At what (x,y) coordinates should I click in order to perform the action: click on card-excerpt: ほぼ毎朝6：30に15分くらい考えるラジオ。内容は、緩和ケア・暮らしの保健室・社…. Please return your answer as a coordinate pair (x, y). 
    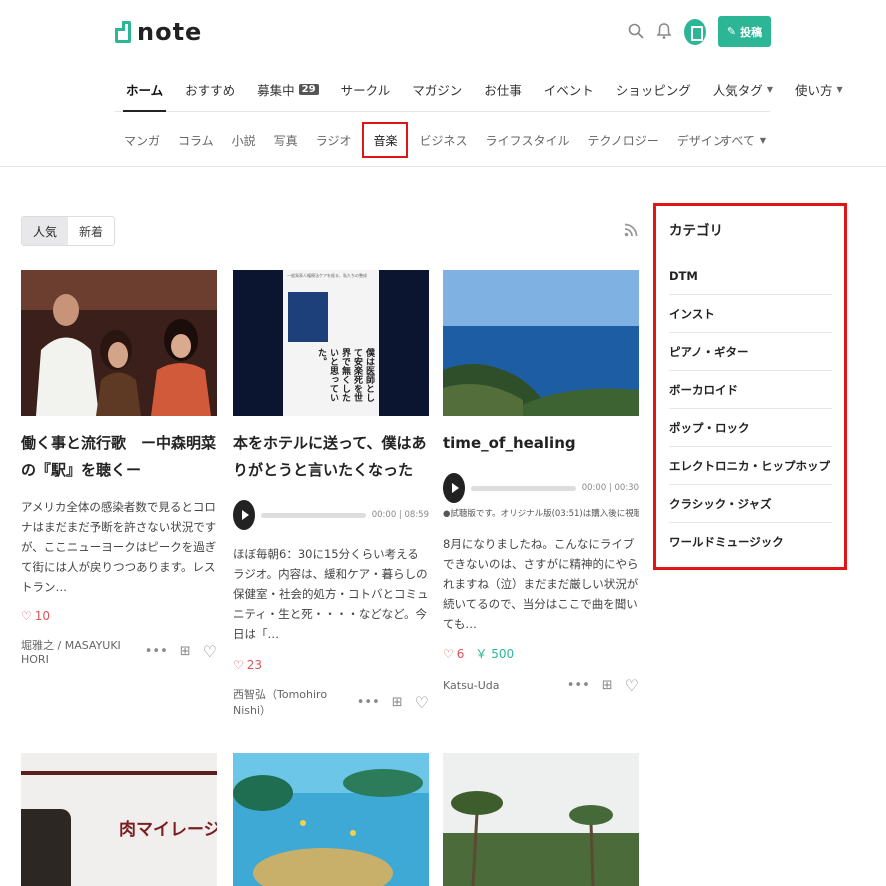
    Looking at the image, I should click on (331, 594).